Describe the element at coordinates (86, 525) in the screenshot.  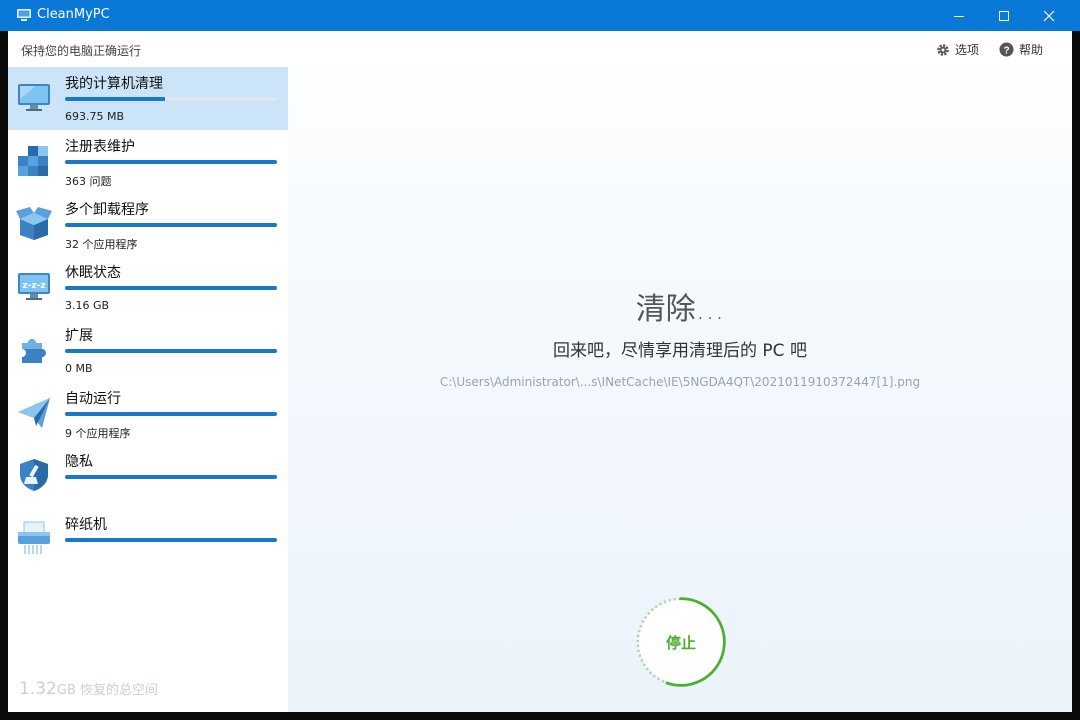
I see `sidebar-item-label: 碎纸机` at that location.